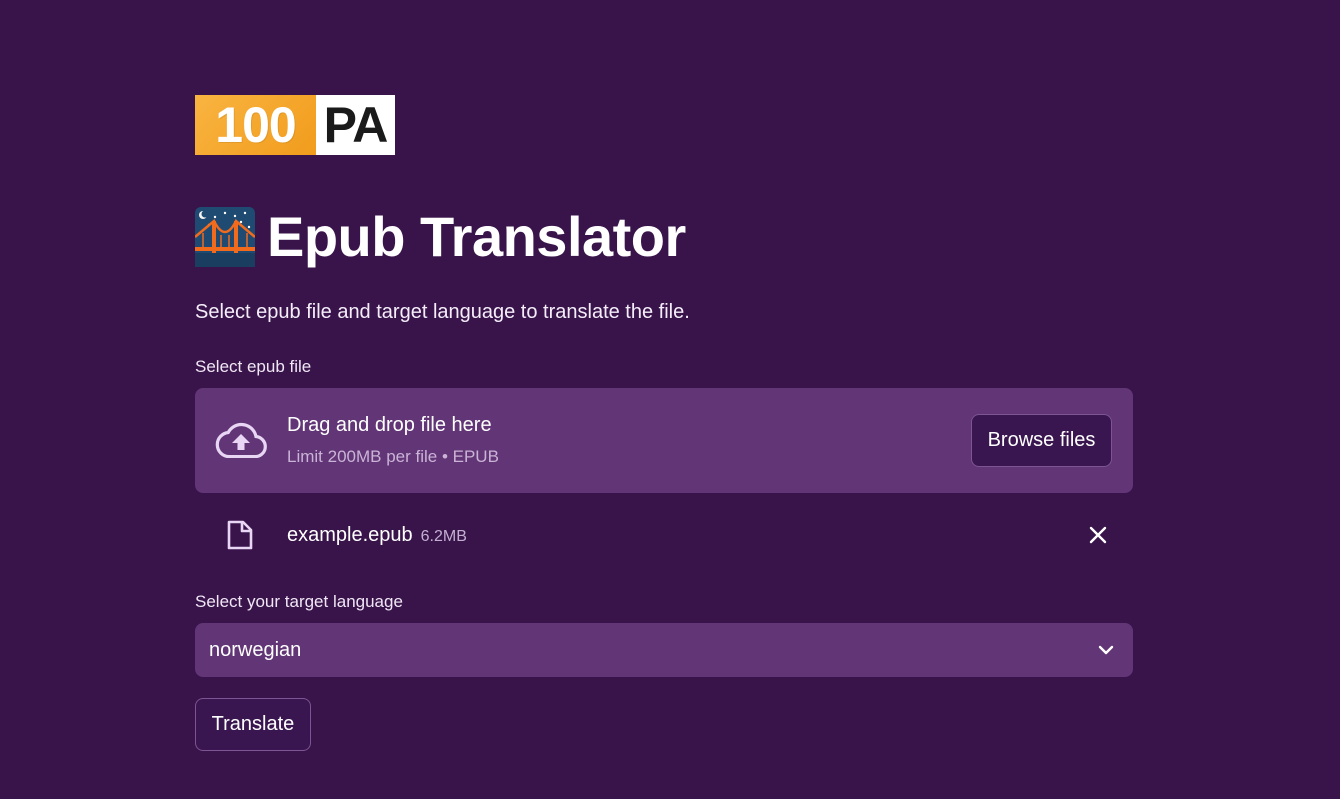 The width and height of the screenshot is (1340, 799). What do you see at coordinates (255, 125) in the screenshot?
I see `logo-number: 100` at bounding box center [255, 125].